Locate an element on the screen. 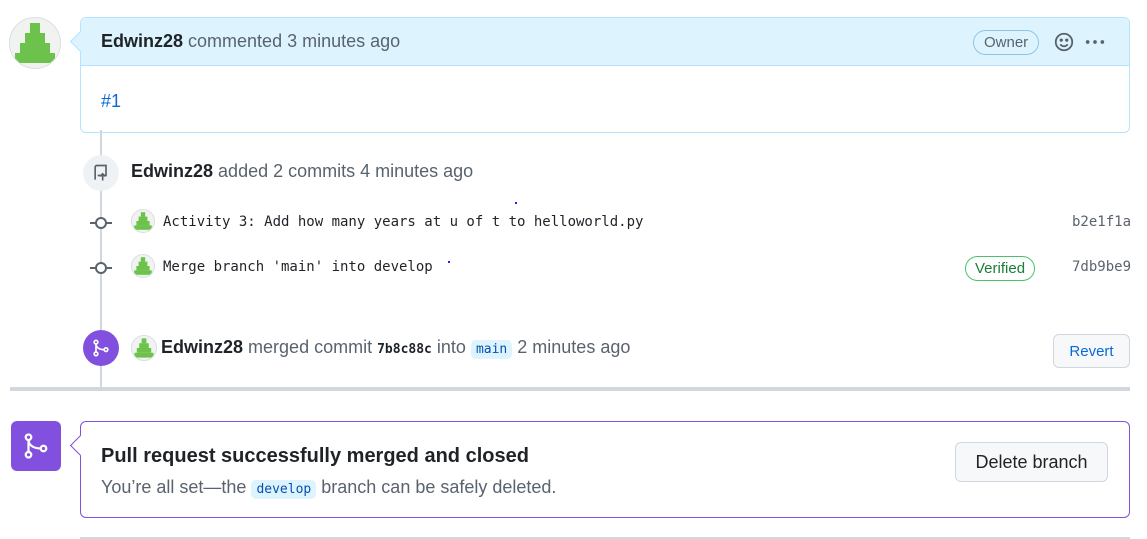 The height and width of the screenshot is (539, 1147). repo-push-icon is located at coordinates (100, 172).